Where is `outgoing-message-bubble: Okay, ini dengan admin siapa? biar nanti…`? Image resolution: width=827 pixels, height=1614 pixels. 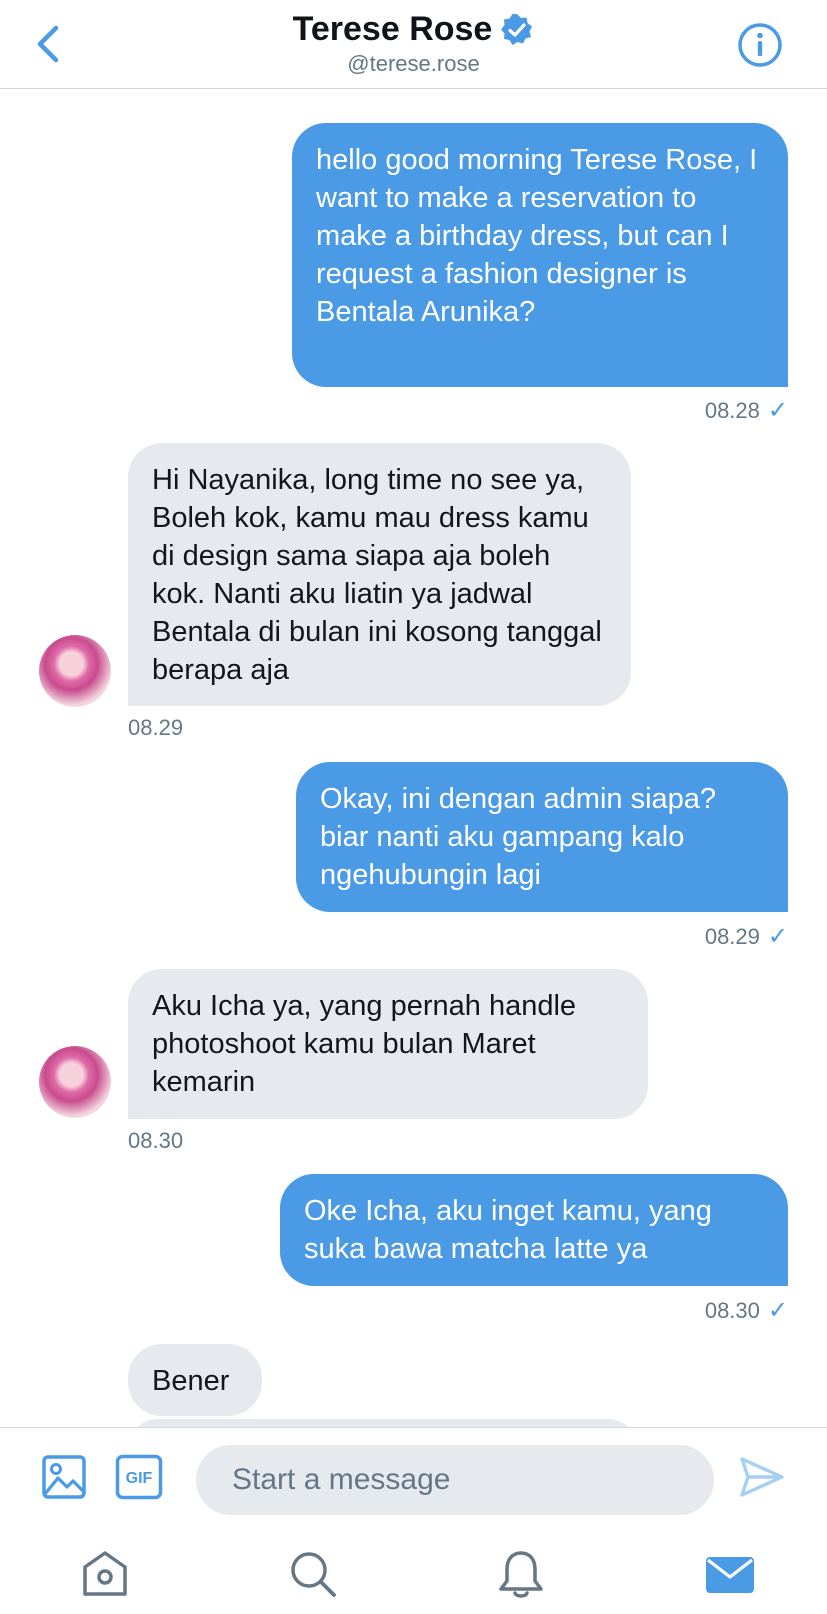
outgoing-message-bubble: Okay, ini dengan admin siapa? biar nanti… is located at coordinates (542, 837).